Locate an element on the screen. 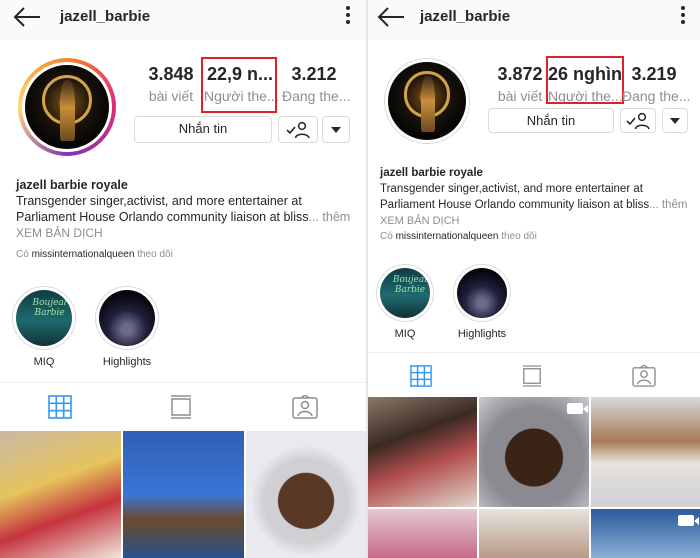 The height and width of the screenshot is (558, 700). posts-count: 3.848 is located at coordinates (171, 74).